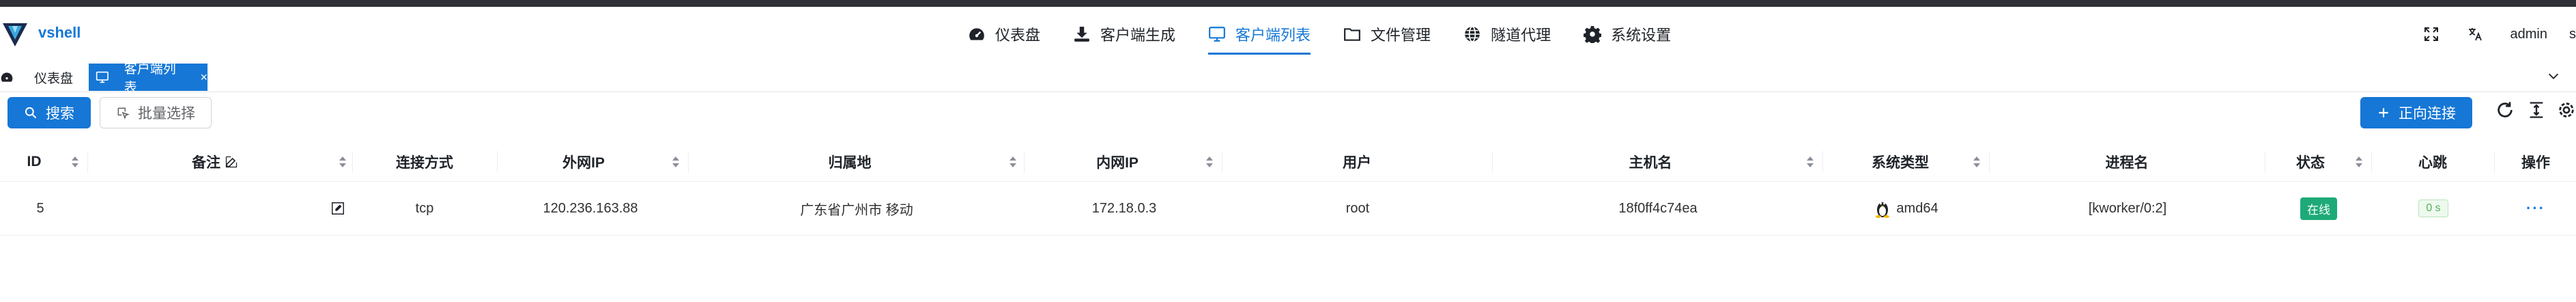 Image resolution: width=2576 pixels, height=302 pixels. Describe the element at coordinates (203, 77) in the screenshot. I see `tab-close-icon: ×` at that location.